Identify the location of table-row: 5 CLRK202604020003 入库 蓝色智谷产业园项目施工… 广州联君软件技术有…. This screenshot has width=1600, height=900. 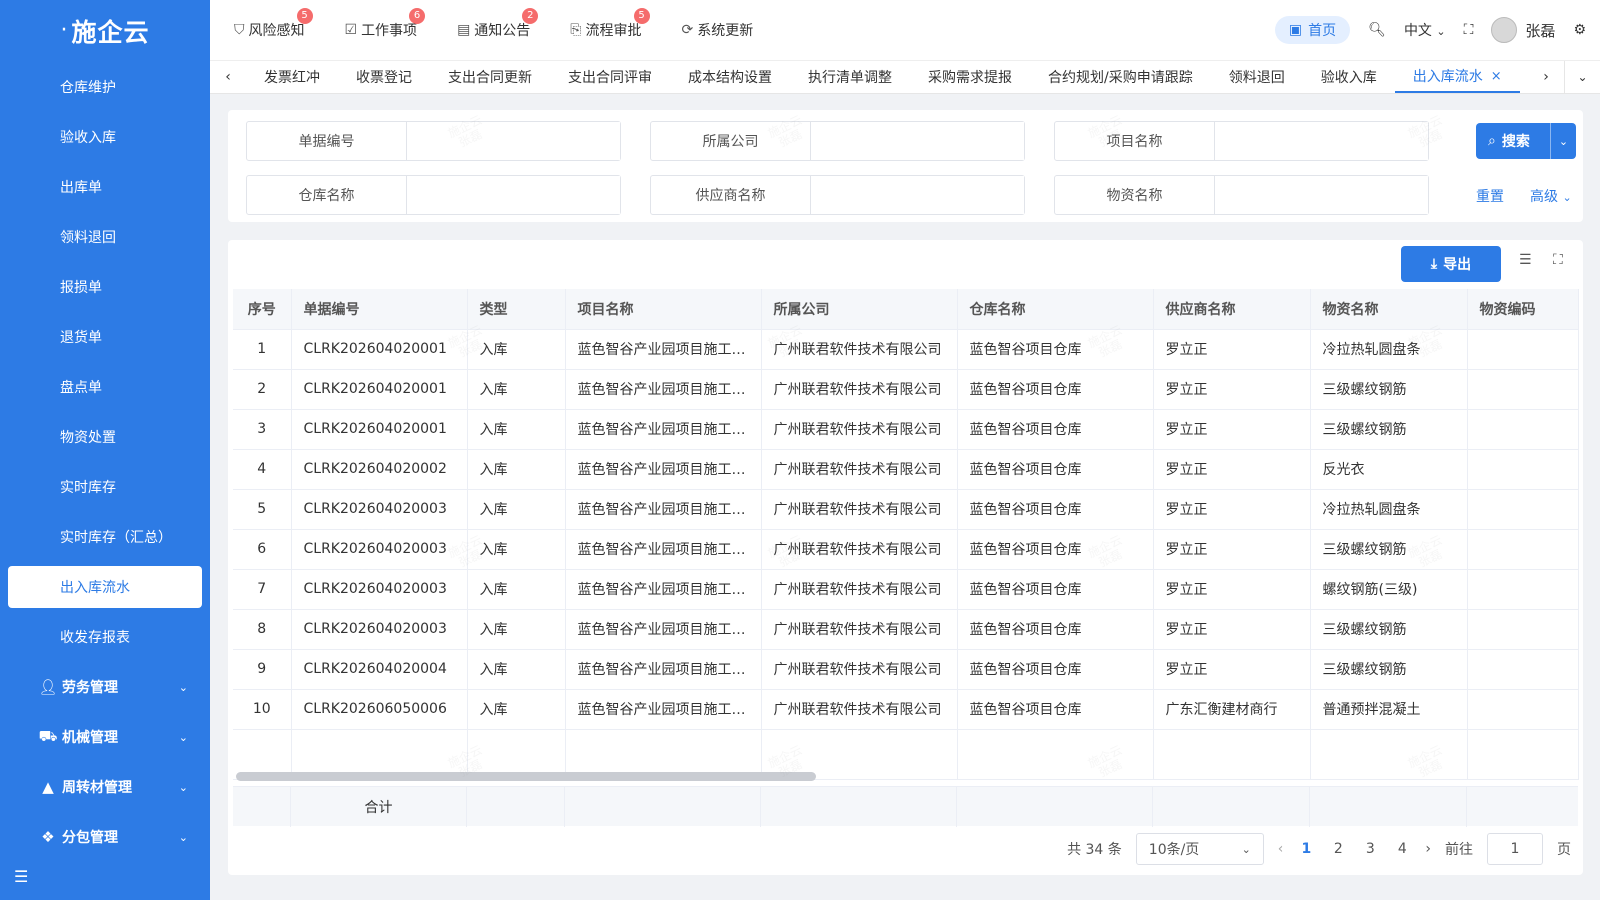
(906, 509).